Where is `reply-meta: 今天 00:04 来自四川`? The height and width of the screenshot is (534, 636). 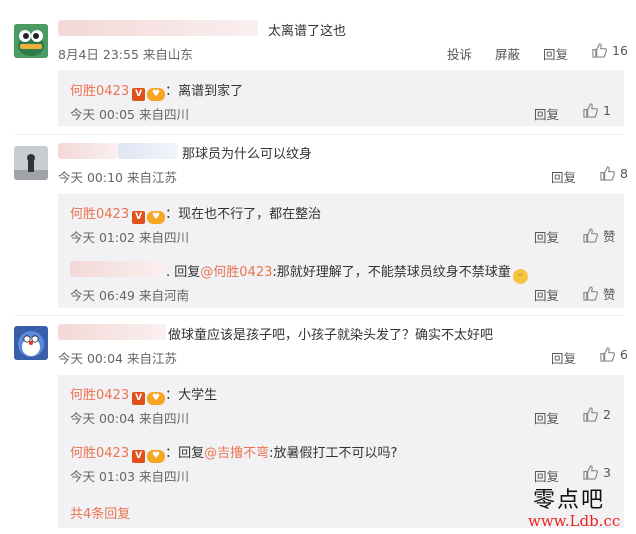 reply-meta: 今天 00:04 来自四川 is located at coordinates (129, 417).